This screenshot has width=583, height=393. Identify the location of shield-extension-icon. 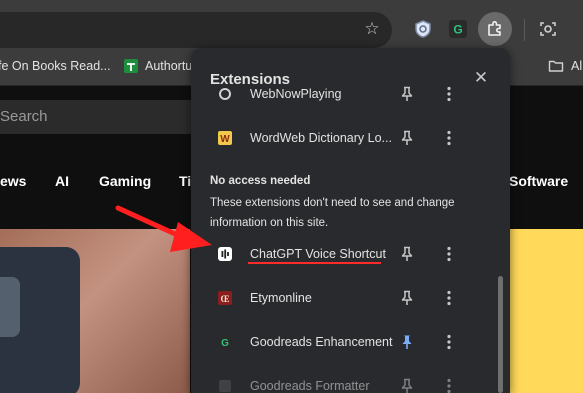
(423, 29).